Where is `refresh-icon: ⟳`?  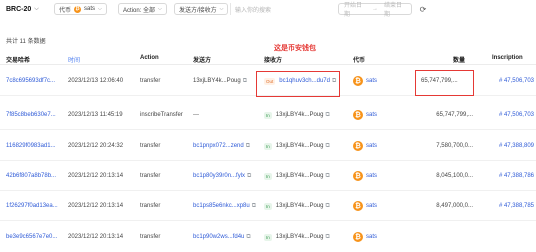
refresh-icon: ⟳ is located at coordinates (423, 9).